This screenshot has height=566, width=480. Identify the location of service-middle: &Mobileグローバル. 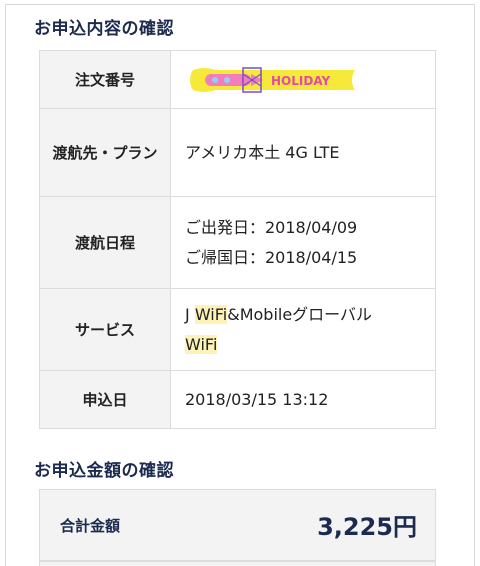
(300, 314).